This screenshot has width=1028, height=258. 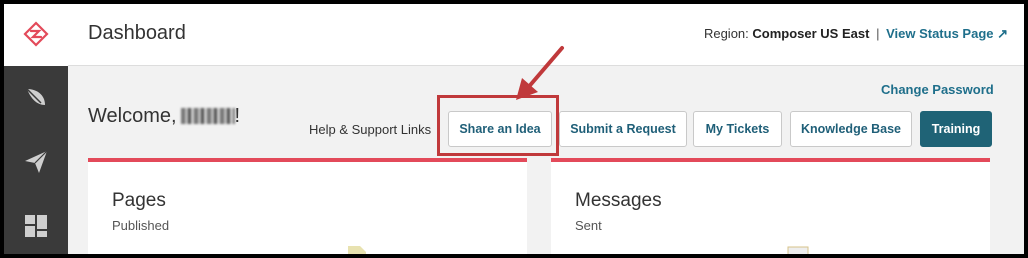 What do you see at coordinates (737, 129) in the screenshot?
I see `my-tickets-button: My Tickets` at bounding box center [737, 129].